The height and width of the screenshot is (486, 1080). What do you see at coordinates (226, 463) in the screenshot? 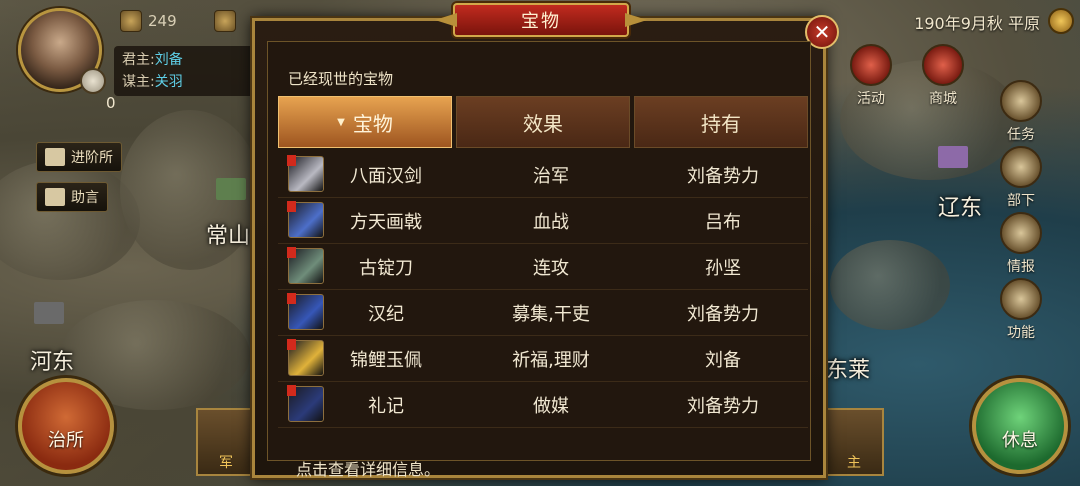
I see `army-card-label: 军` at bounding box center [226, 463].